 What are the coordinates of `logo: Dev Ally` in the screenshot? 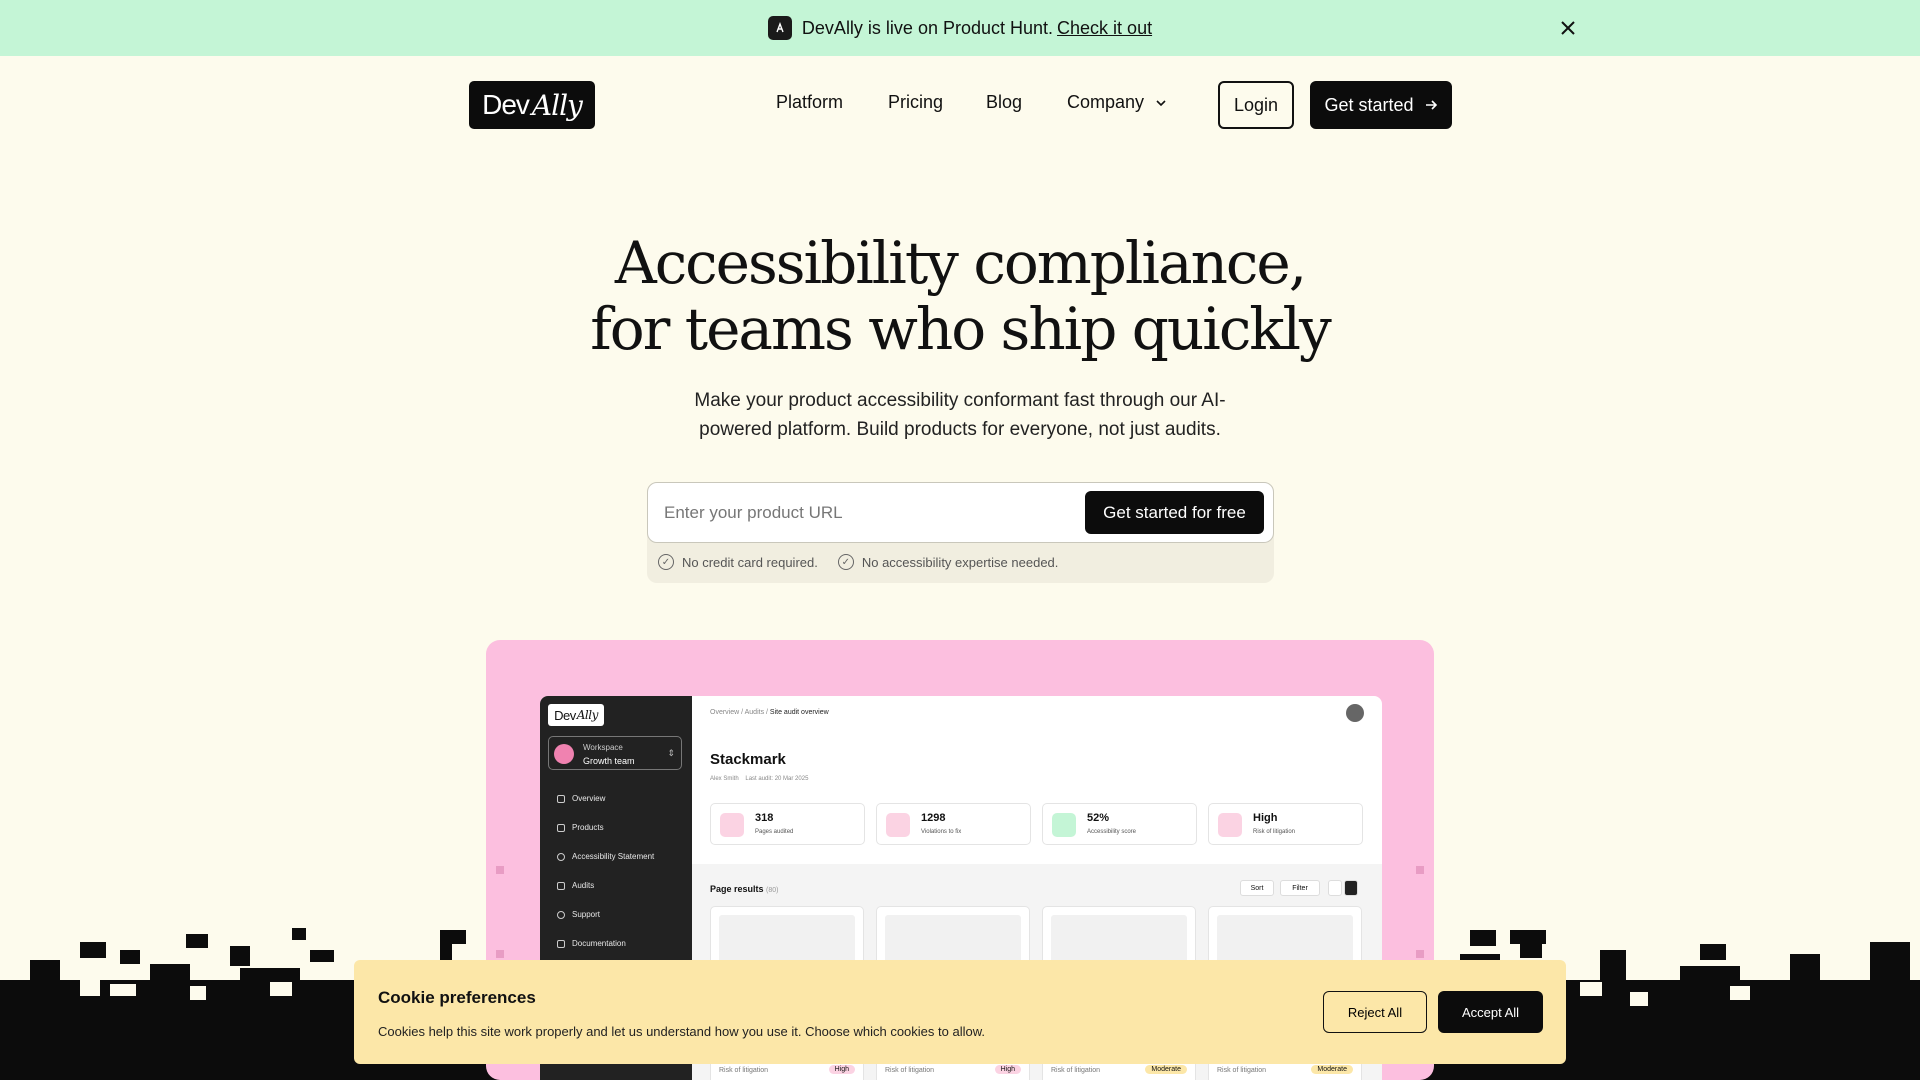 It's located at (532, 105).